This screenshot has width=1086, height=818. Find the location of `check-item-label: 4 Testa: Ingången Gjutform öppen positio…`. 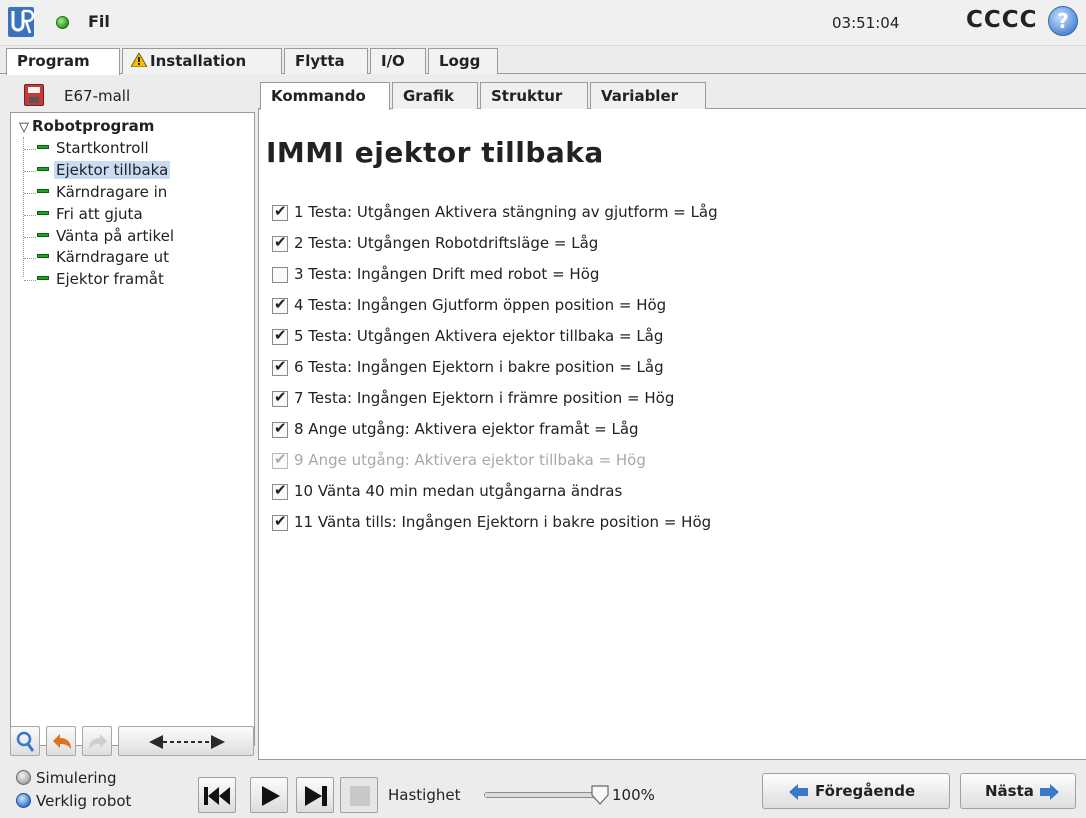

check-item-label: 4 Testa: Ingången Gjutform öppen positio… is located at coordinates (480, 305).